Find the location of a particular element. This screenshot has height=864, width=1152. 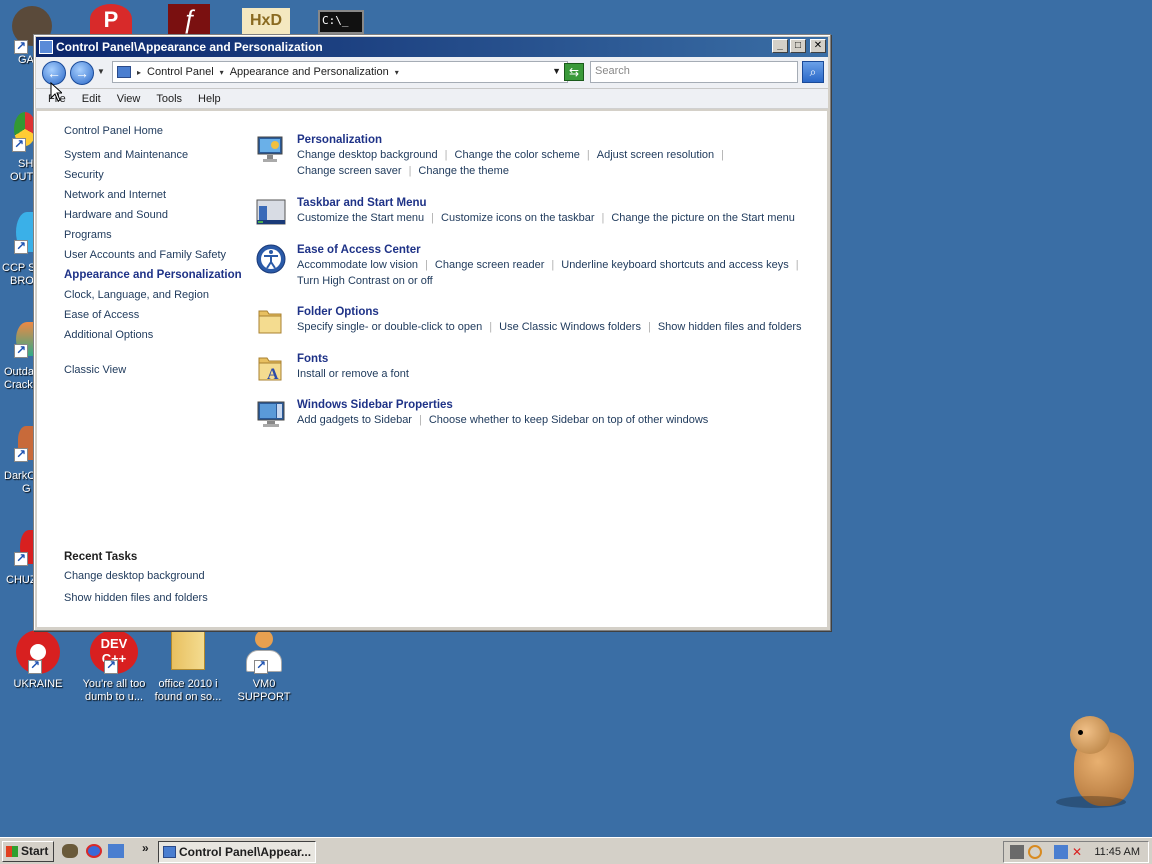

task-link: Accommodate low vision is located at coordinates (357, 265).